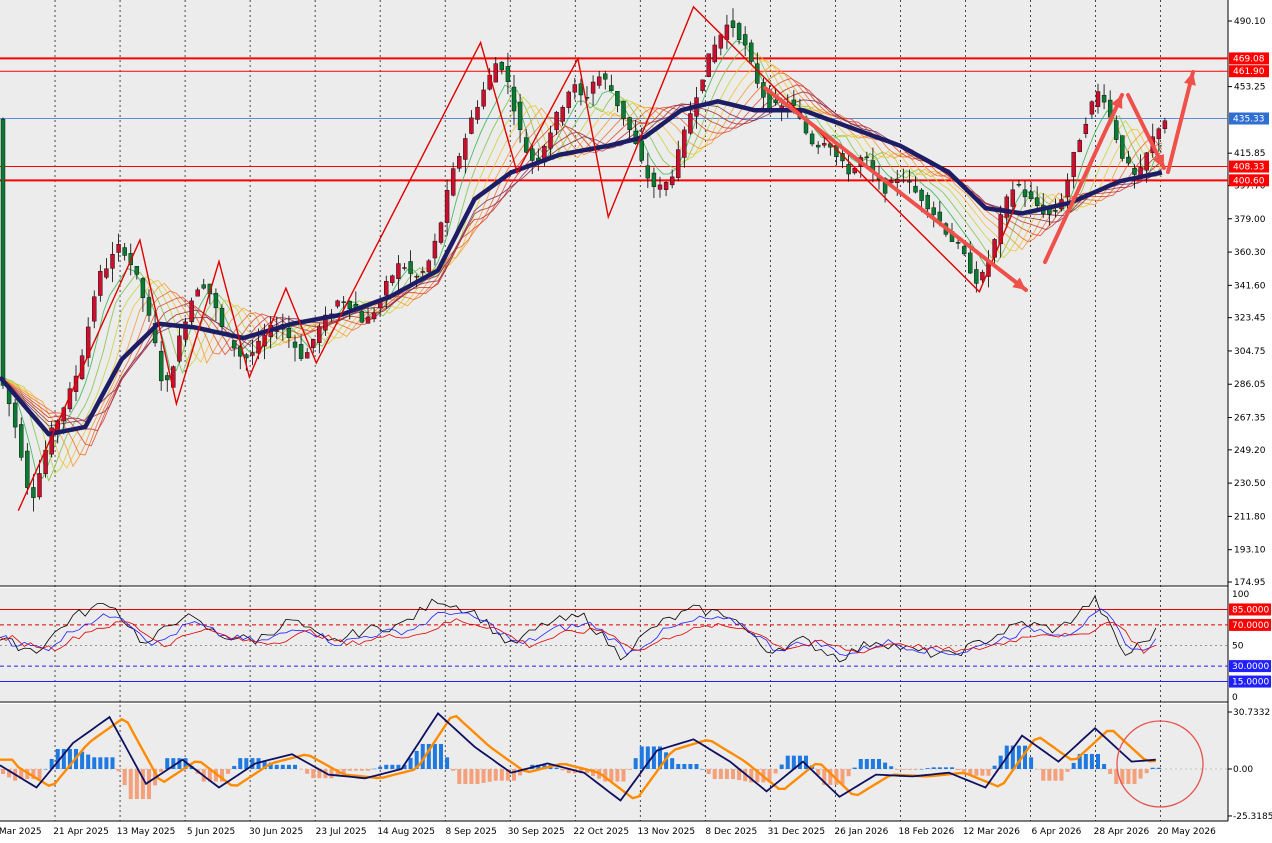 Image resolution: width=1272 pixels, height=843 pixels. I want to click on price-tick-label: 230.50, so click(1250, 484).